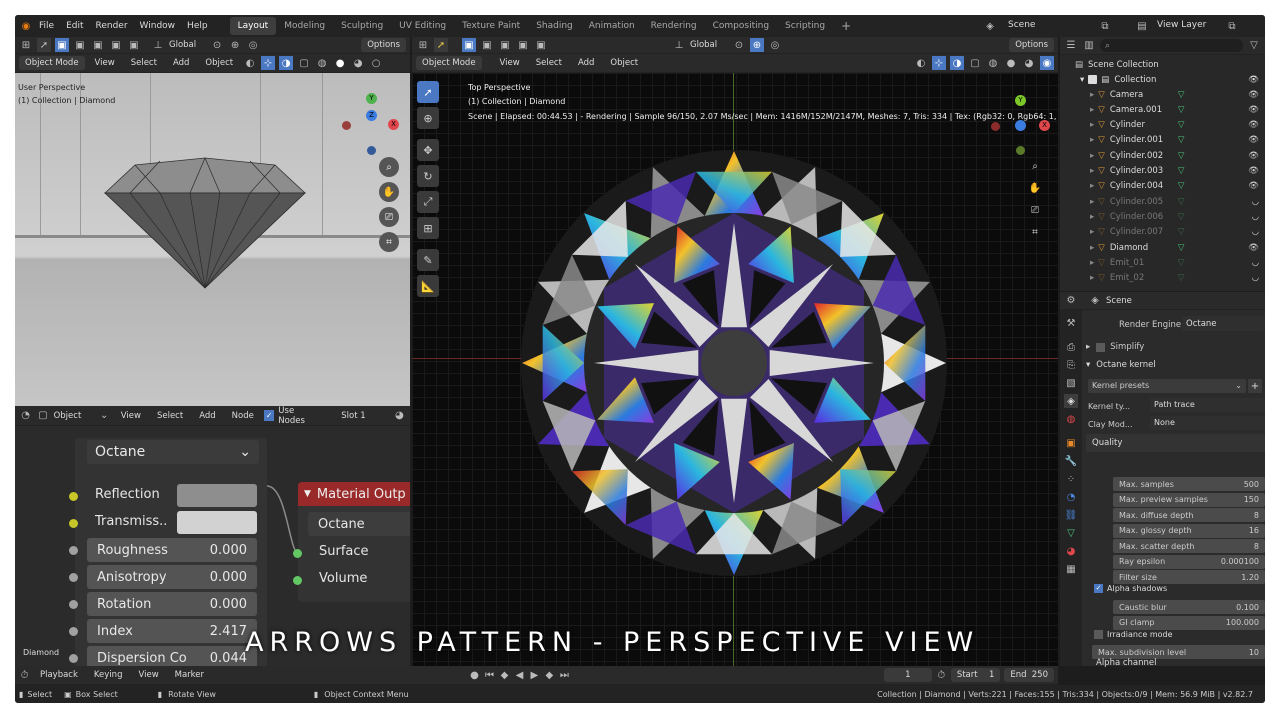 The width and height of the screenshot is (1280, 720). I want to click on kernel-type-select: Path trace, so click(1207, 405).